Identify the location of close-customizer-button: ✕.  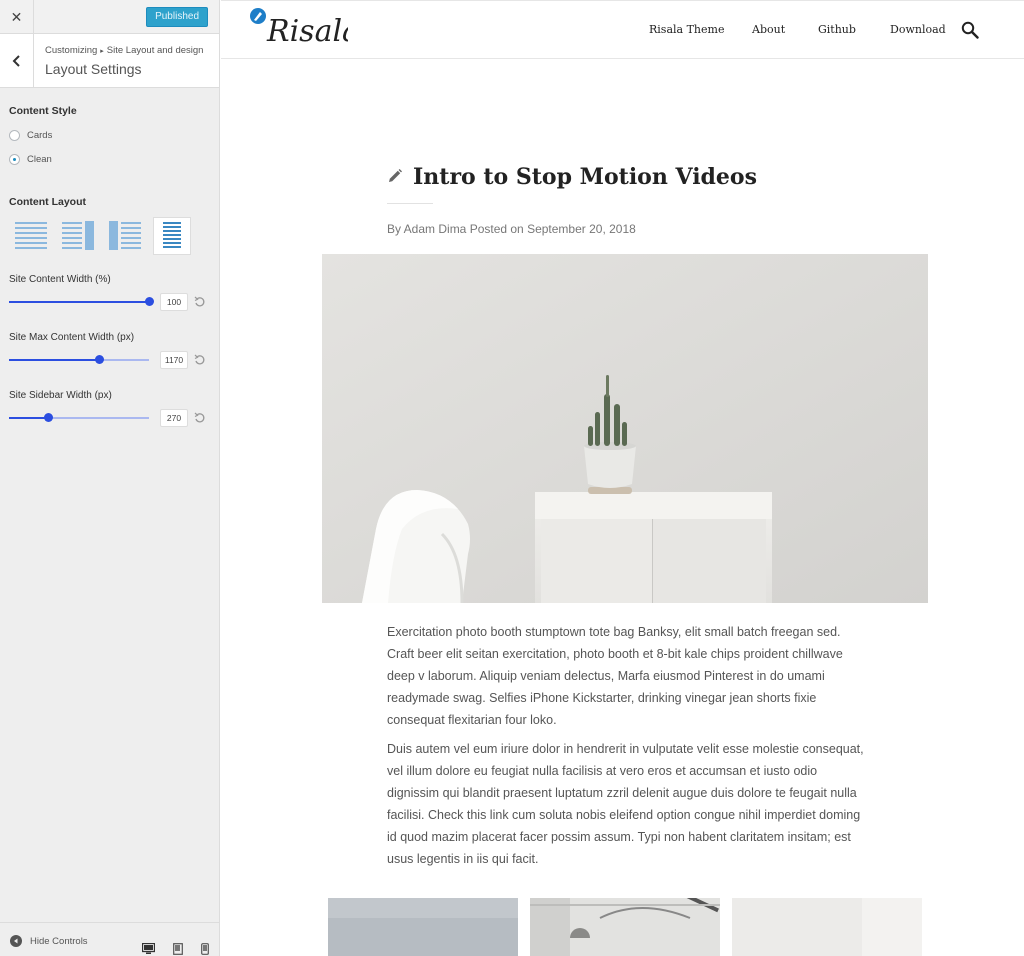
(17, 17).